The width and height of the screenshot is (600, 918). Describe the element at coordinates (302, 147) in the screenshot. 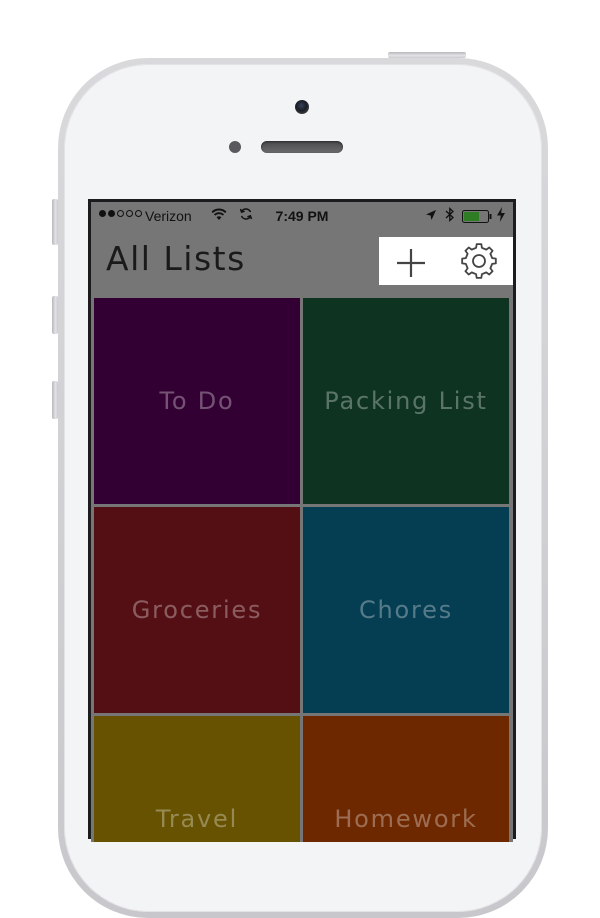

I see `earpiece-speaker` at that location.